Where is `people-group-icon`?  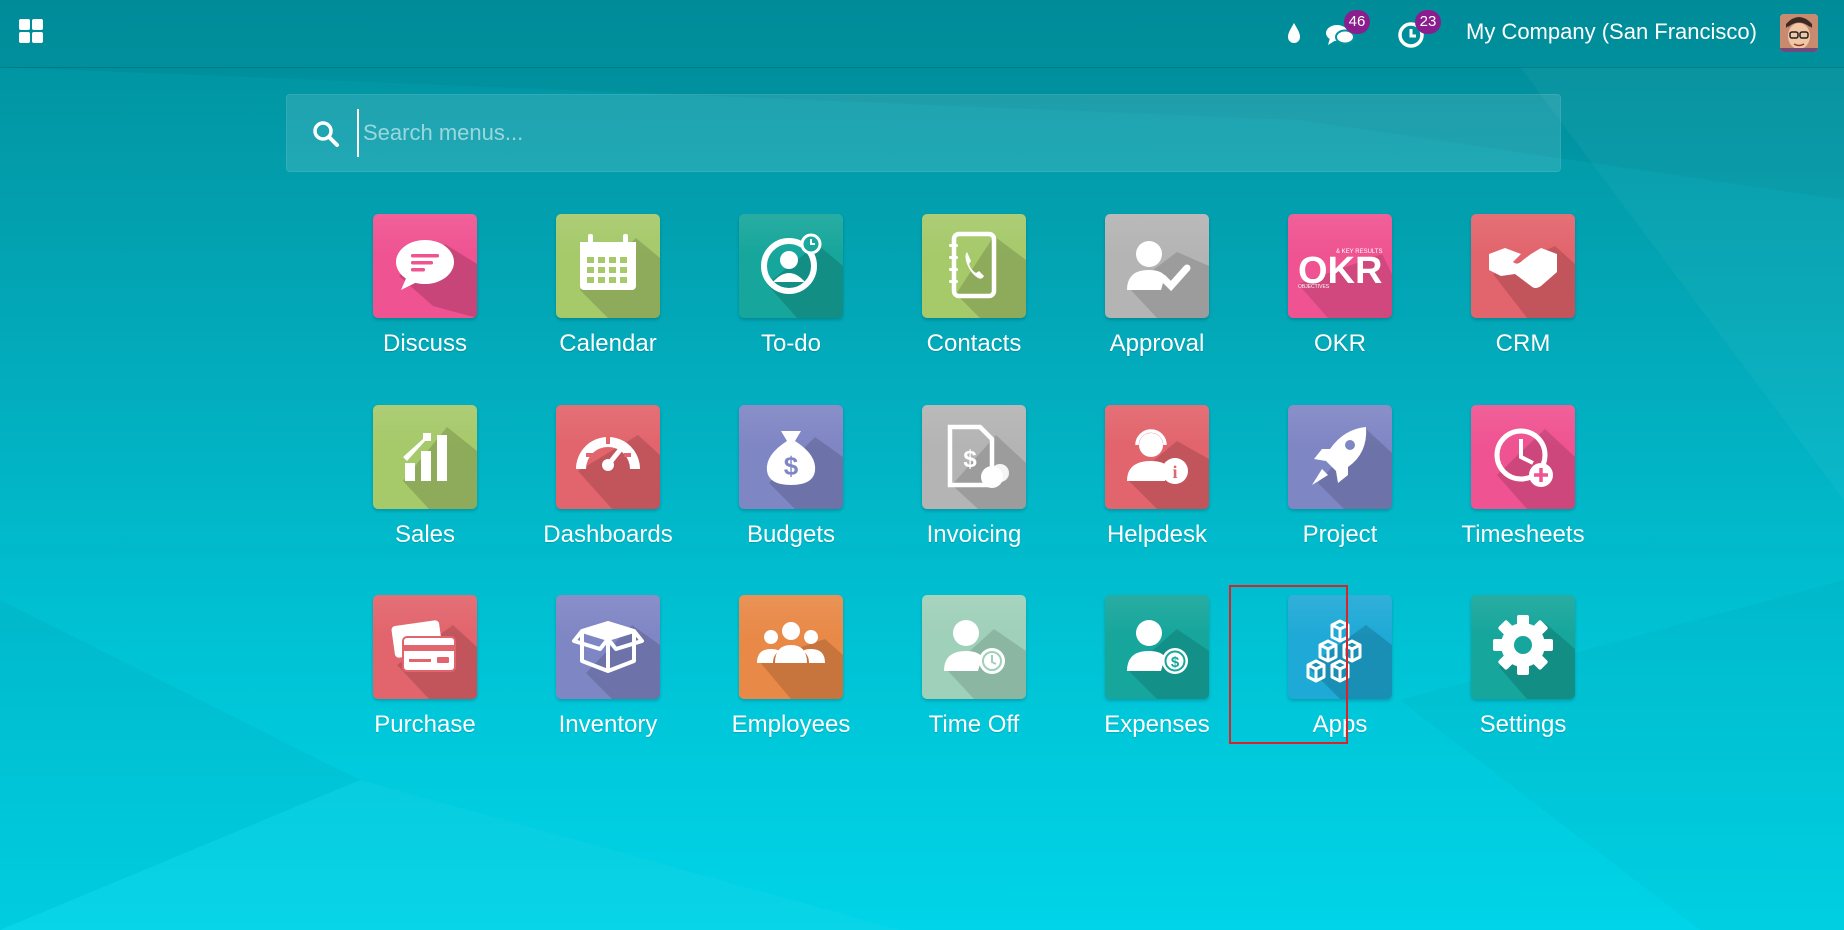 people-group-icon is located at coordinates (791, 642).